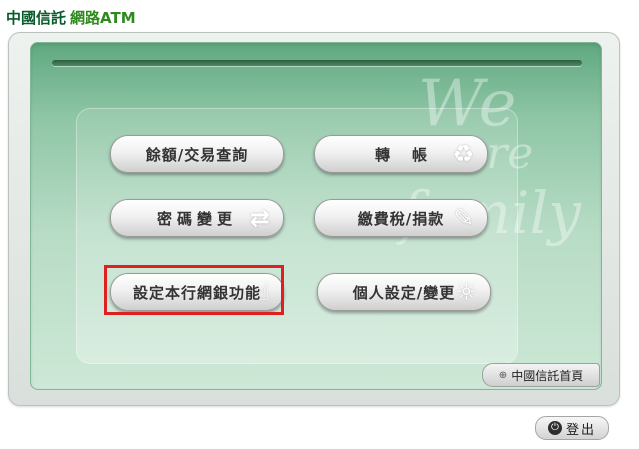 The image size is (639, 449). I want to click on document-pen-icon: ✎, so click(464, 218).